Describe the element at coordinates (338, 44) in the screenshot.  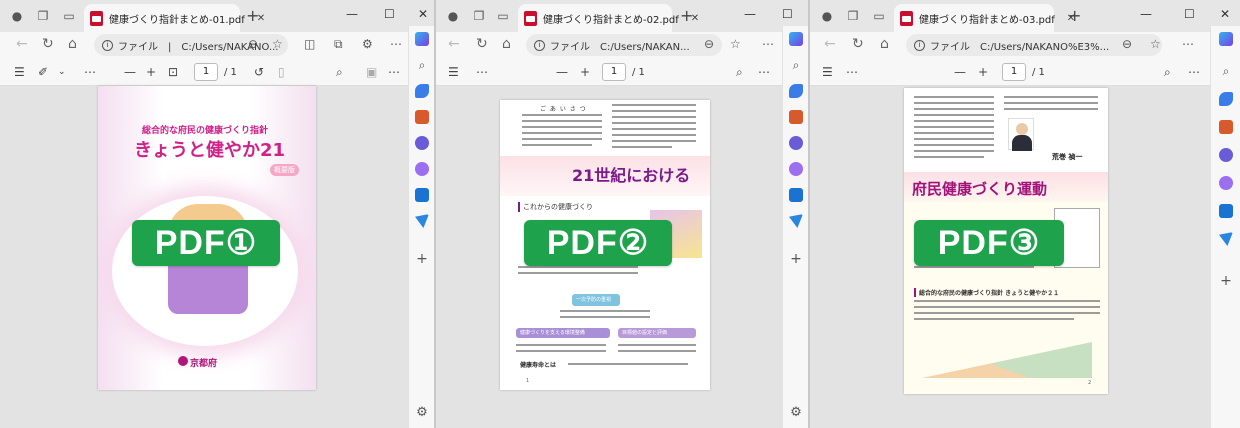
I see `collections-icon: ⧉` at that location.